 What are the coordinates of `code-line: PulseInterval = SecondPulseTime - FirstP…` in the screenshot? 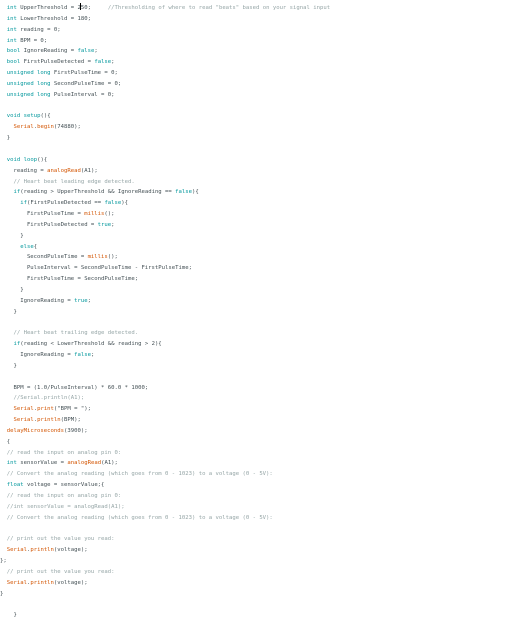 It's located at (253, 268).